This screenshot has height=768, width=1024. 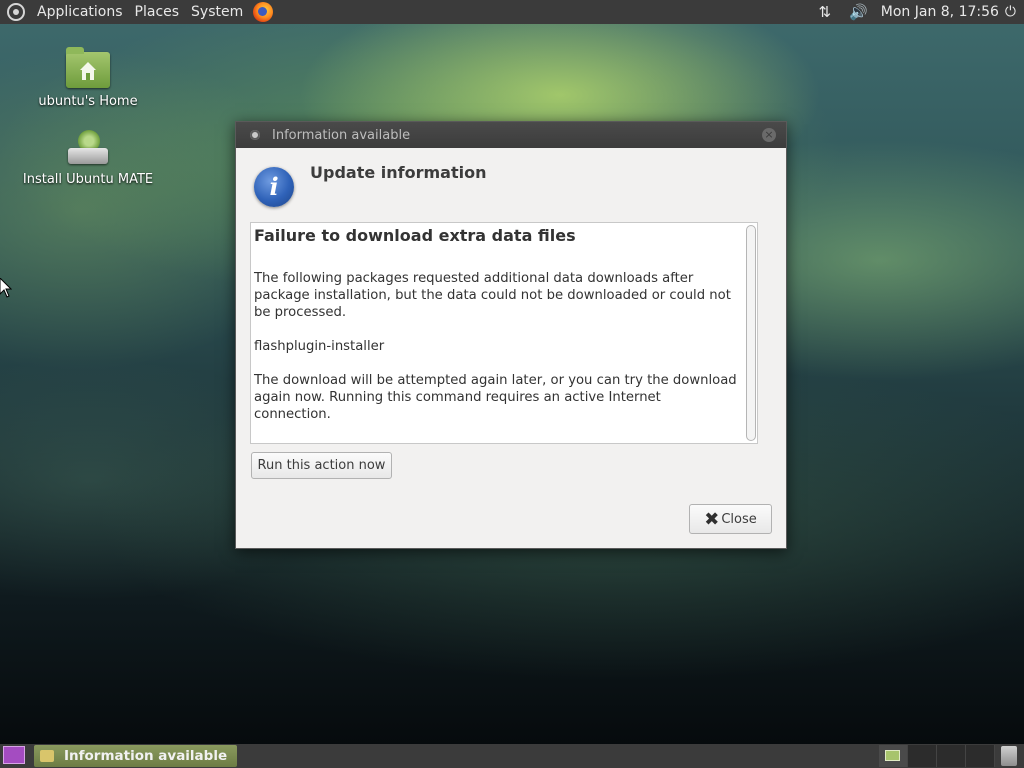 What do you see at coordinates (274, 187) in the screenshot?
I see `info-icon: i` at bounding box center [274, 187].